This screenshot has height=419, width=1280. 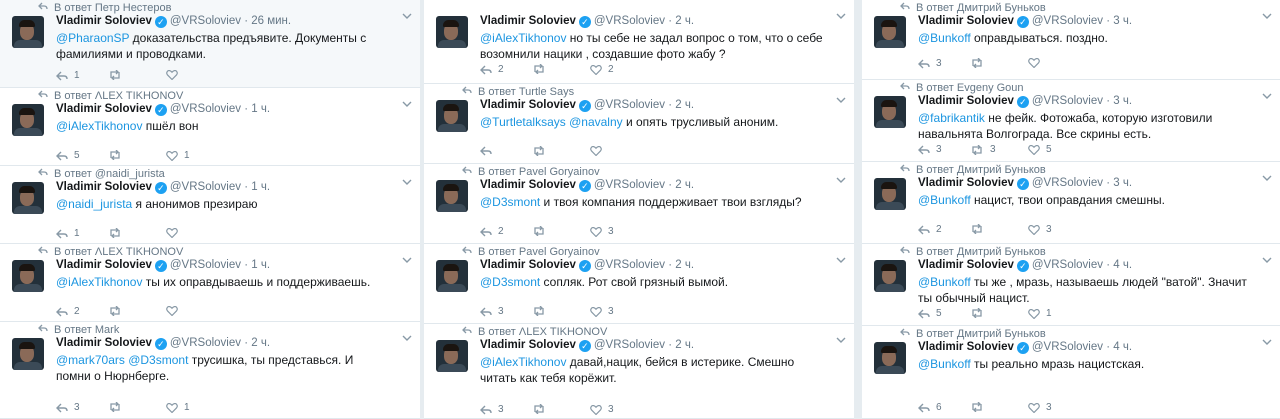 What do you see at coordinates (104, 8) in the screenshot?
I see `reply-context: В ответ Петр Нестеров` at bounding box center [104, 8].